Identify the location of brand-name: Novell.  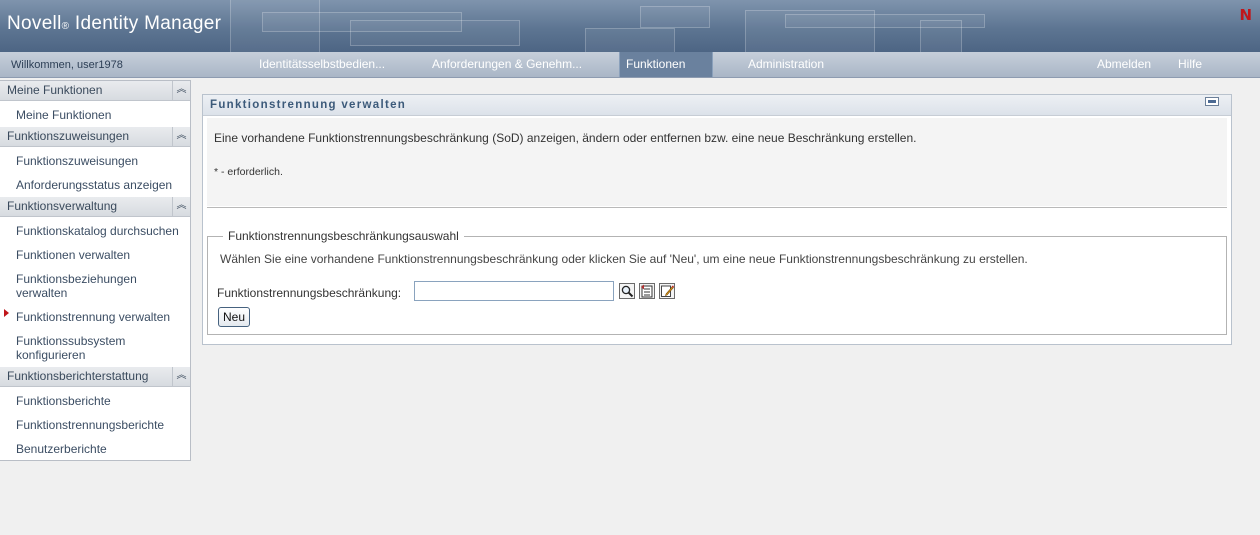
(34, 23).